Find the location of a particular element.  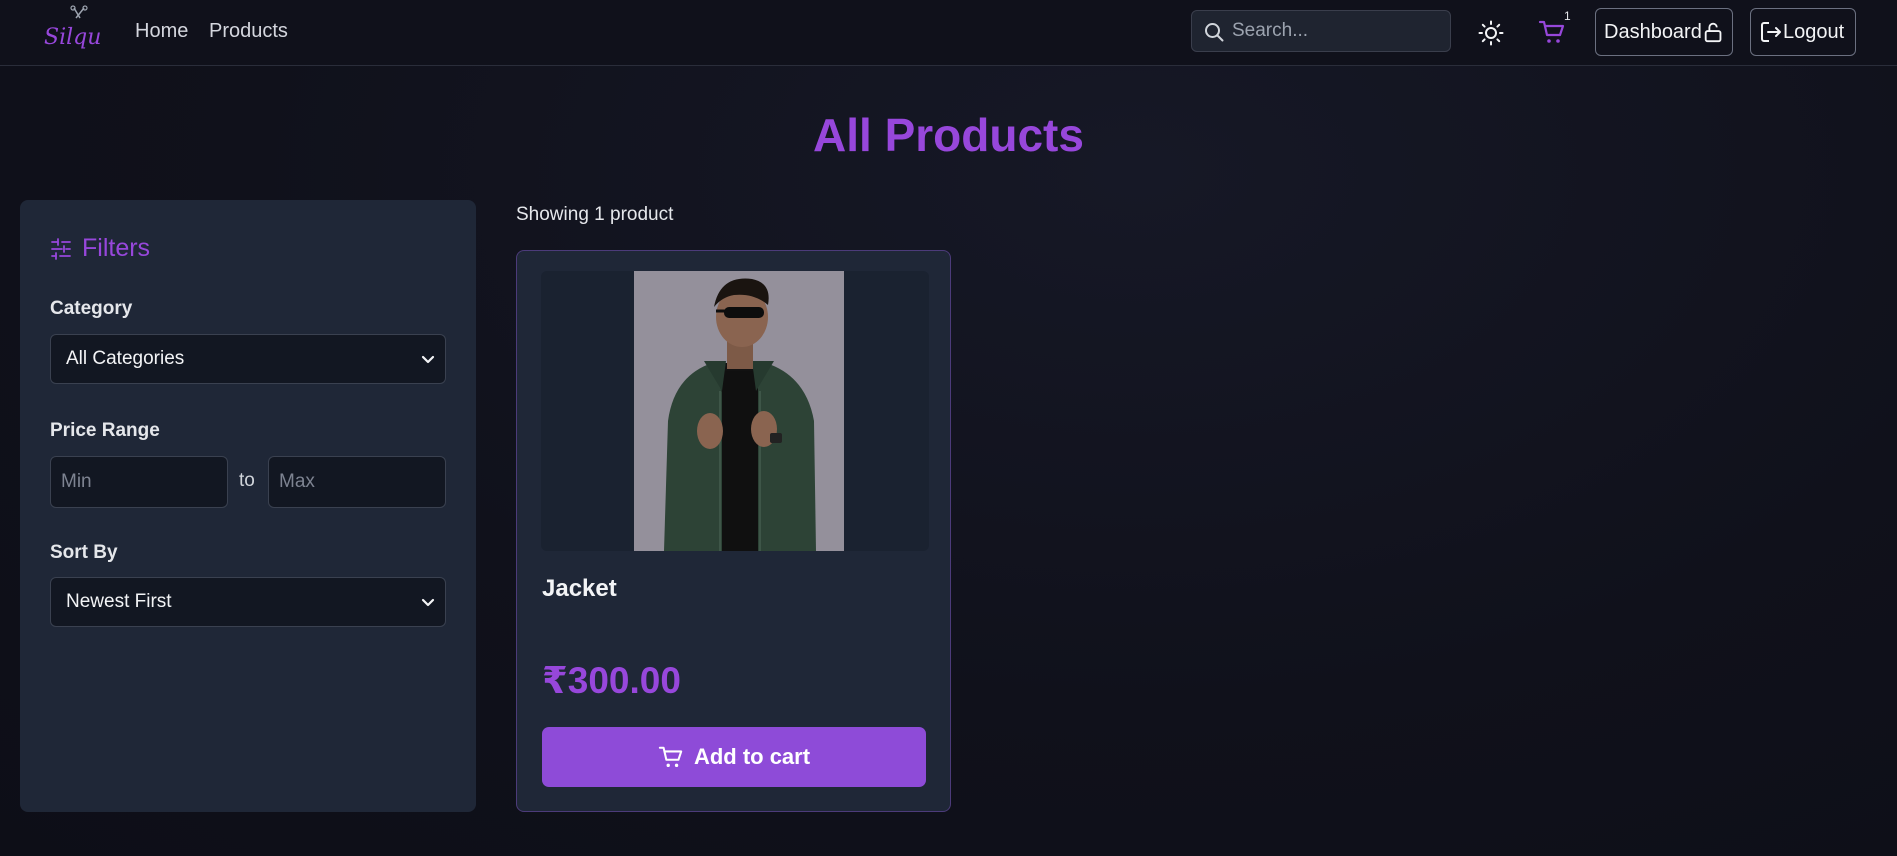

nav-link-products: Products is located at coordinates (248, 31).